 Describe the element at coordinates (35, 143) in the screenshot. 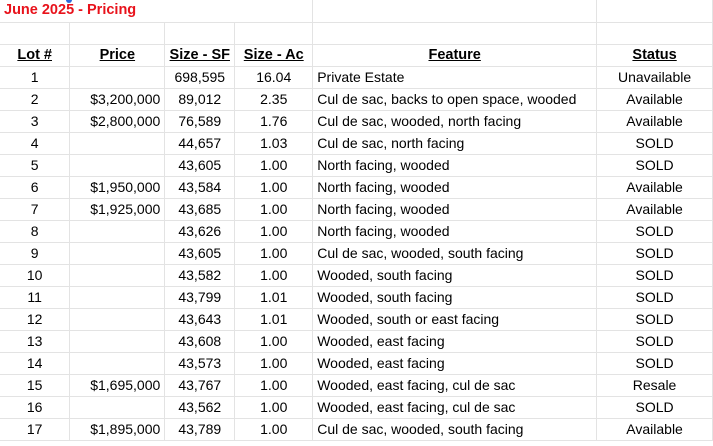

I see `lot-cell: 4` at that location.